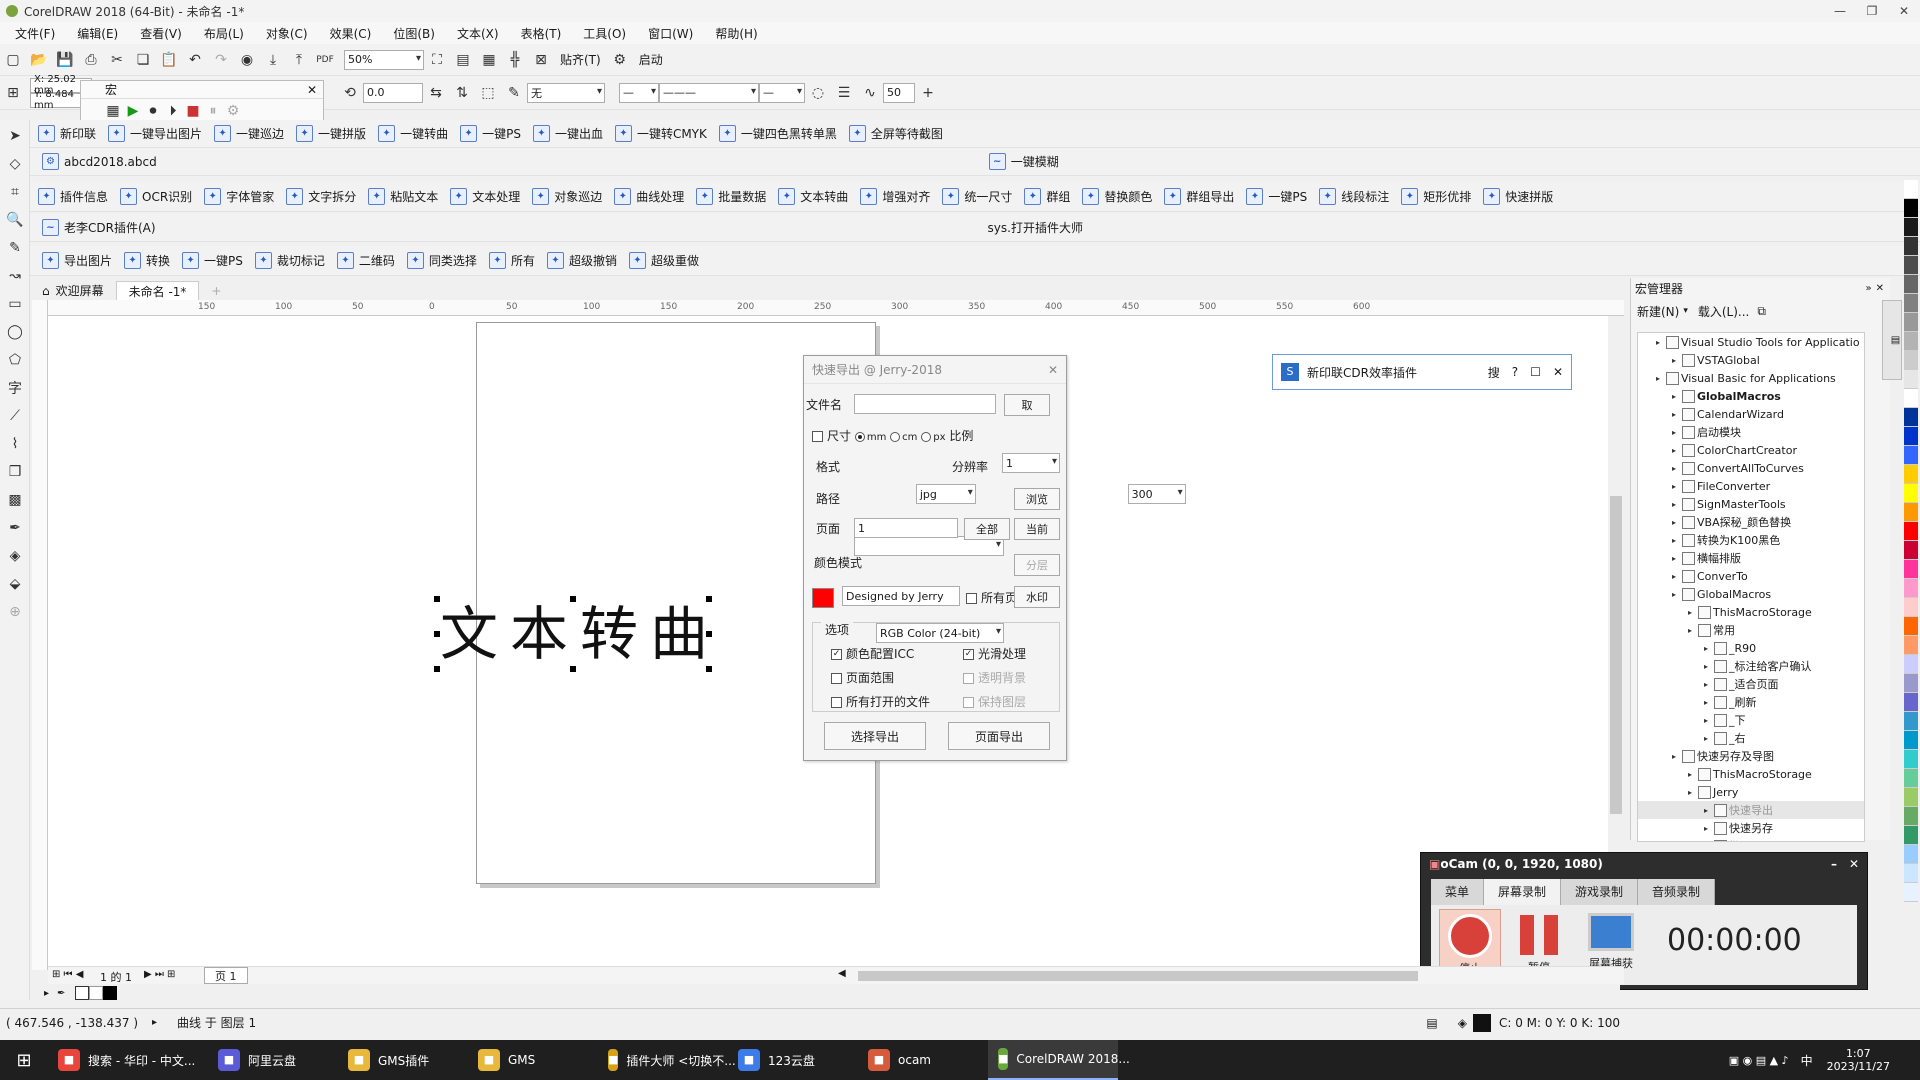  What do you see at coordinates (620, 60) in the screenshot?
I see `options-gear-icon: ⚙` at bounding box center [620, 60].